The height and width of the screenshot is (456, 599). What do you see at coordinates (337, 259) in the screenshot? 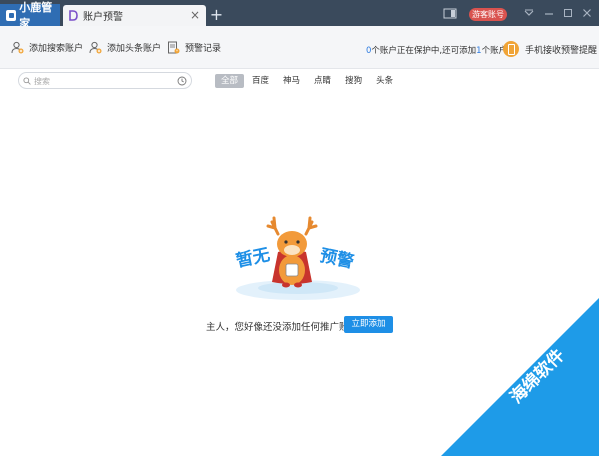
I see `empty-badge-right: 预警` at bounding box center [337, 259].